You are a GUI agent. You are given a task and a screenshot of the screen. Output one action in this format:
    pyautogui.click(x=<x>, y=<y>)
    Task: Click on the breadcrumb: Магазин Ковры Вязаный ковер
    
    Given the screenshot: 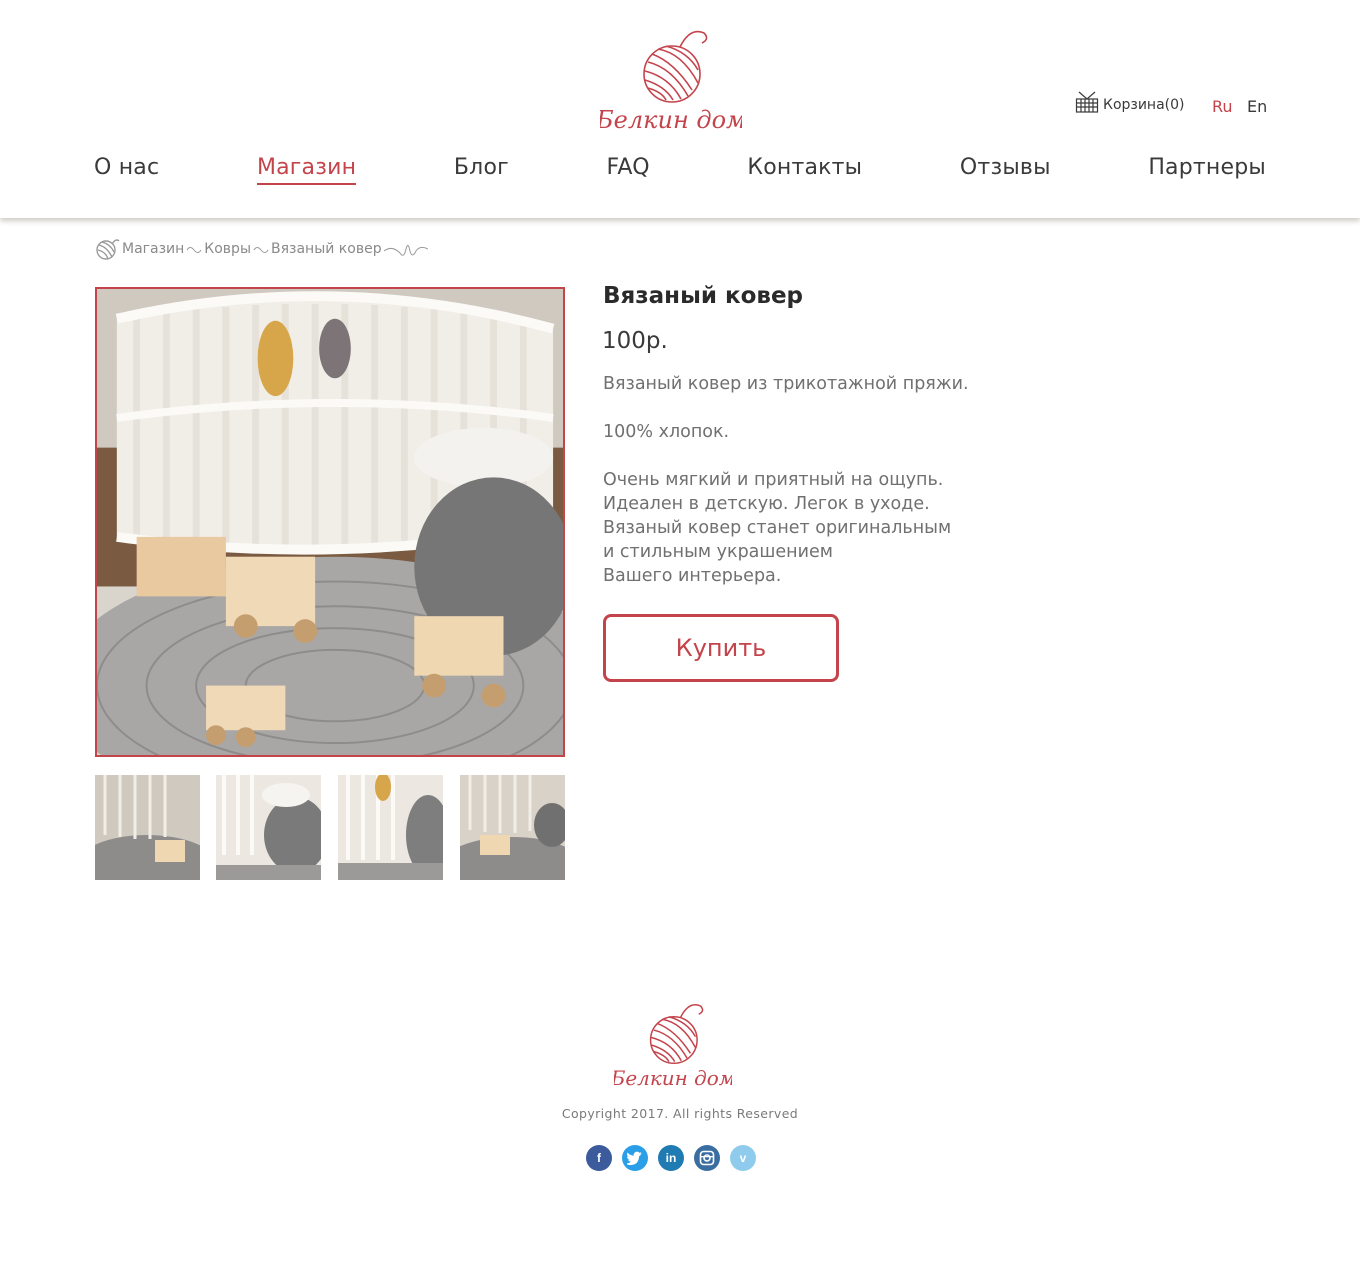 What is the action you would take?
    pyautogui.click(x=261, y=249)
    